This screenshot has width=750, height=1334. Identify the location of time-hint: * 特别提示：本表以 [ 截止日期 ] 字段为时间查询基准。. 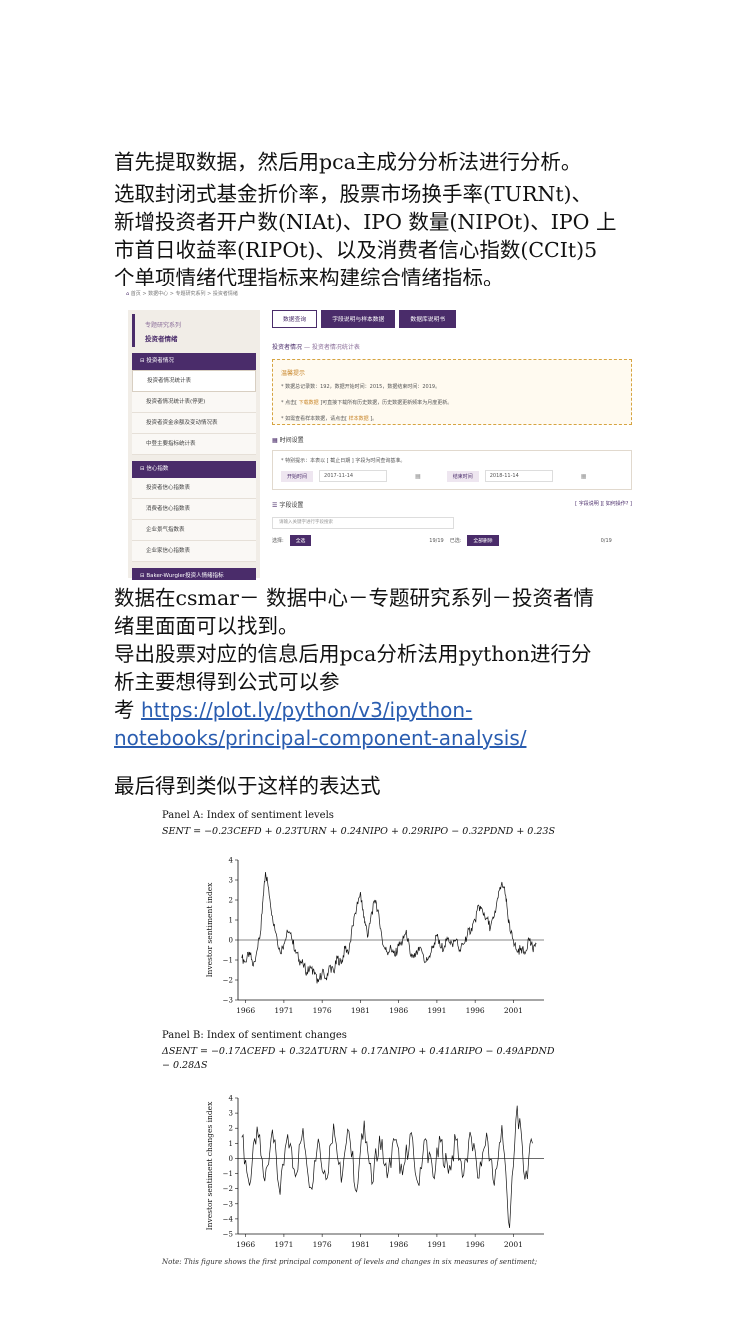
(343, 461).